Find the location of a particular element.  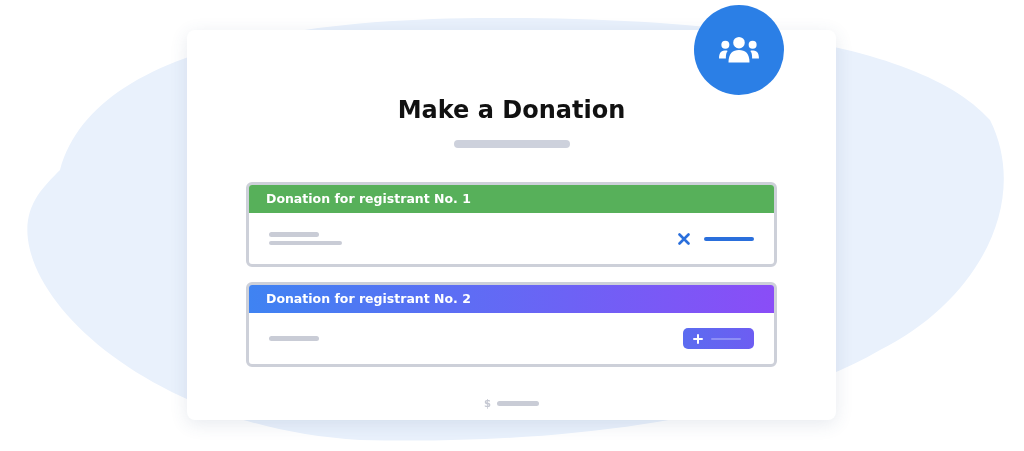

form-title: Make a Donation is located at coordinates (511, 110).